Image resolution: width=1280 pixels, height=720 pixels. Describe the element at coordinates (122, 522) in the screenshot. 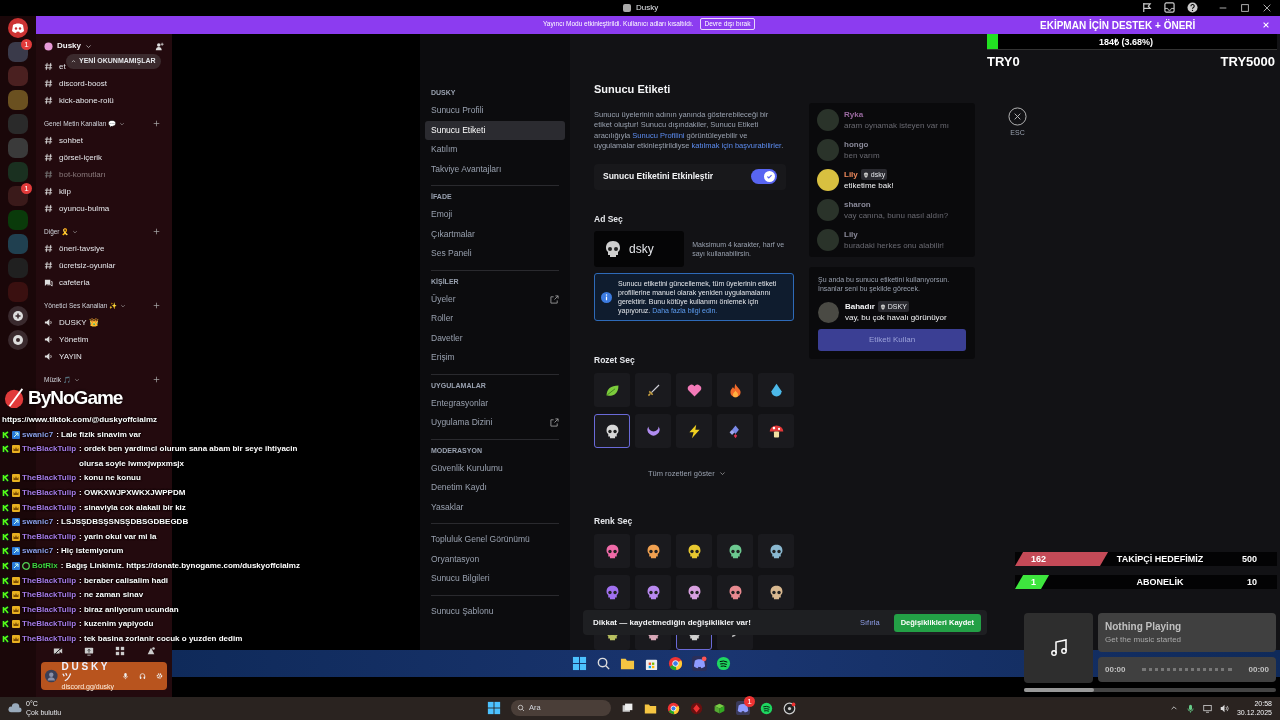

I see `chat-message: : LSJSŞDBSŞSNSŞDBSGDBEGDB` at that location.